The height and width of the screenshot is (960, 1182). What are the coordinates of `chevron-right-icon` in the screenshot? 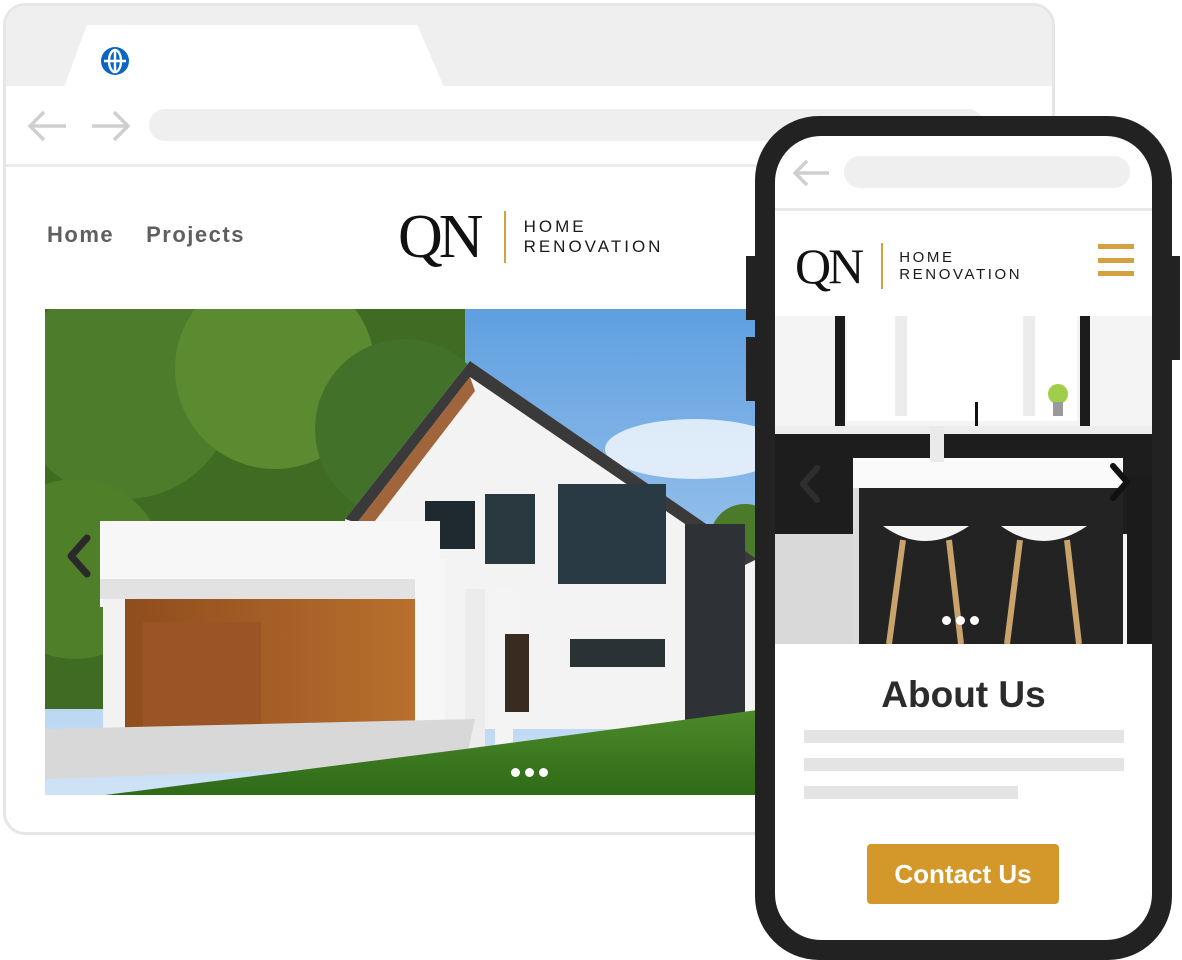 It's located at (1120, 482).